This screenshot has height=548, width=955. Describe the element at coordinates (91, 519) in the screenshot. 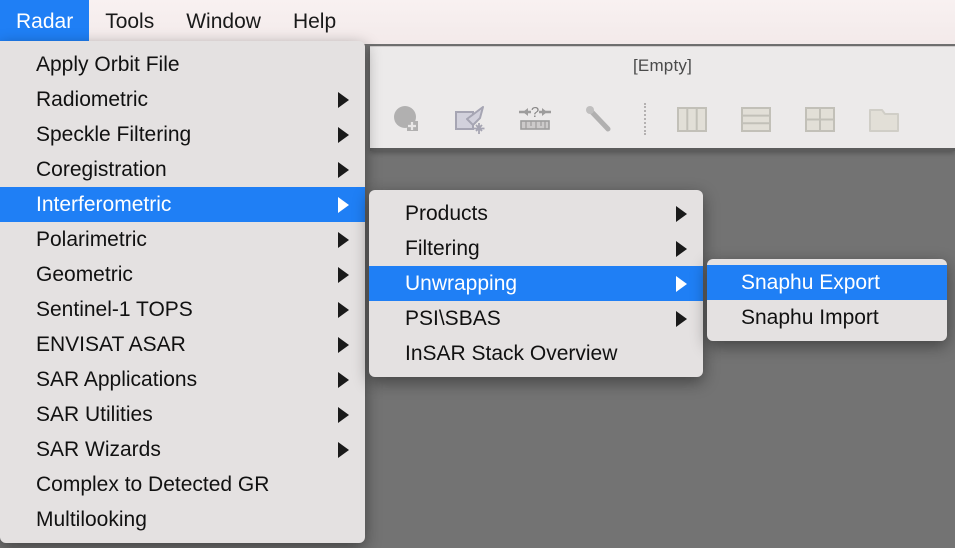

I see `menu-item-label: Multilooking` at that location.